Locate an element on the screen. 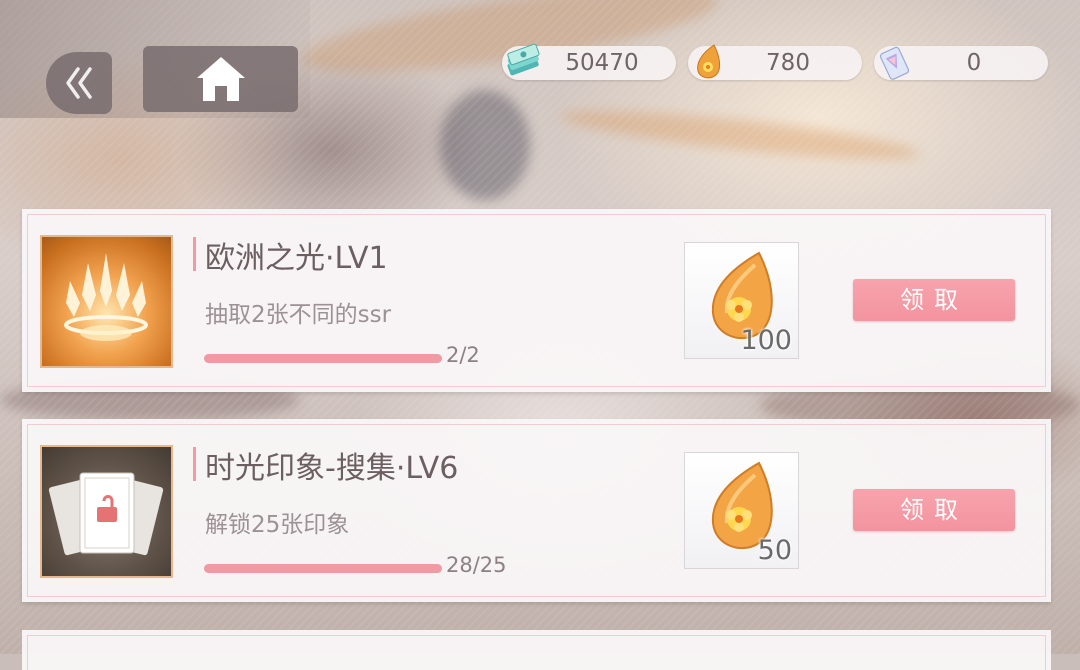 This screenshot has width=1080, height=670. unlocked-cards-icon is located at coordinates (106, 514).